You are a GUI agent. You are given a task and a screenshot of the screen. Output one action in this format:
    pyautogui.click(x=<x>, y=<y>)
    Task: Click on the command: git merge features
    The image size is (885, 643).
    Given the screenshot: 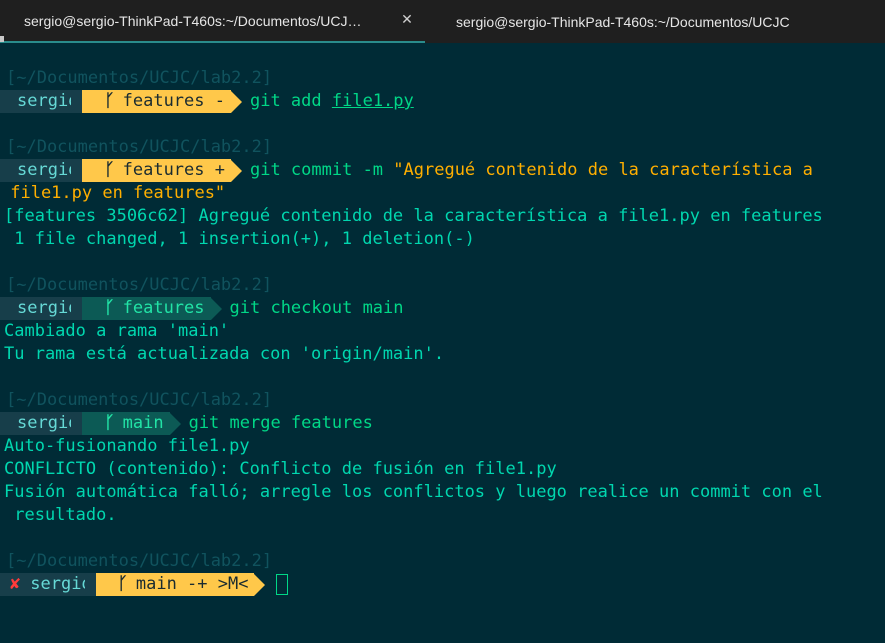 What is the action you would take?
    pyautogui.click(x=280, y=423)
    